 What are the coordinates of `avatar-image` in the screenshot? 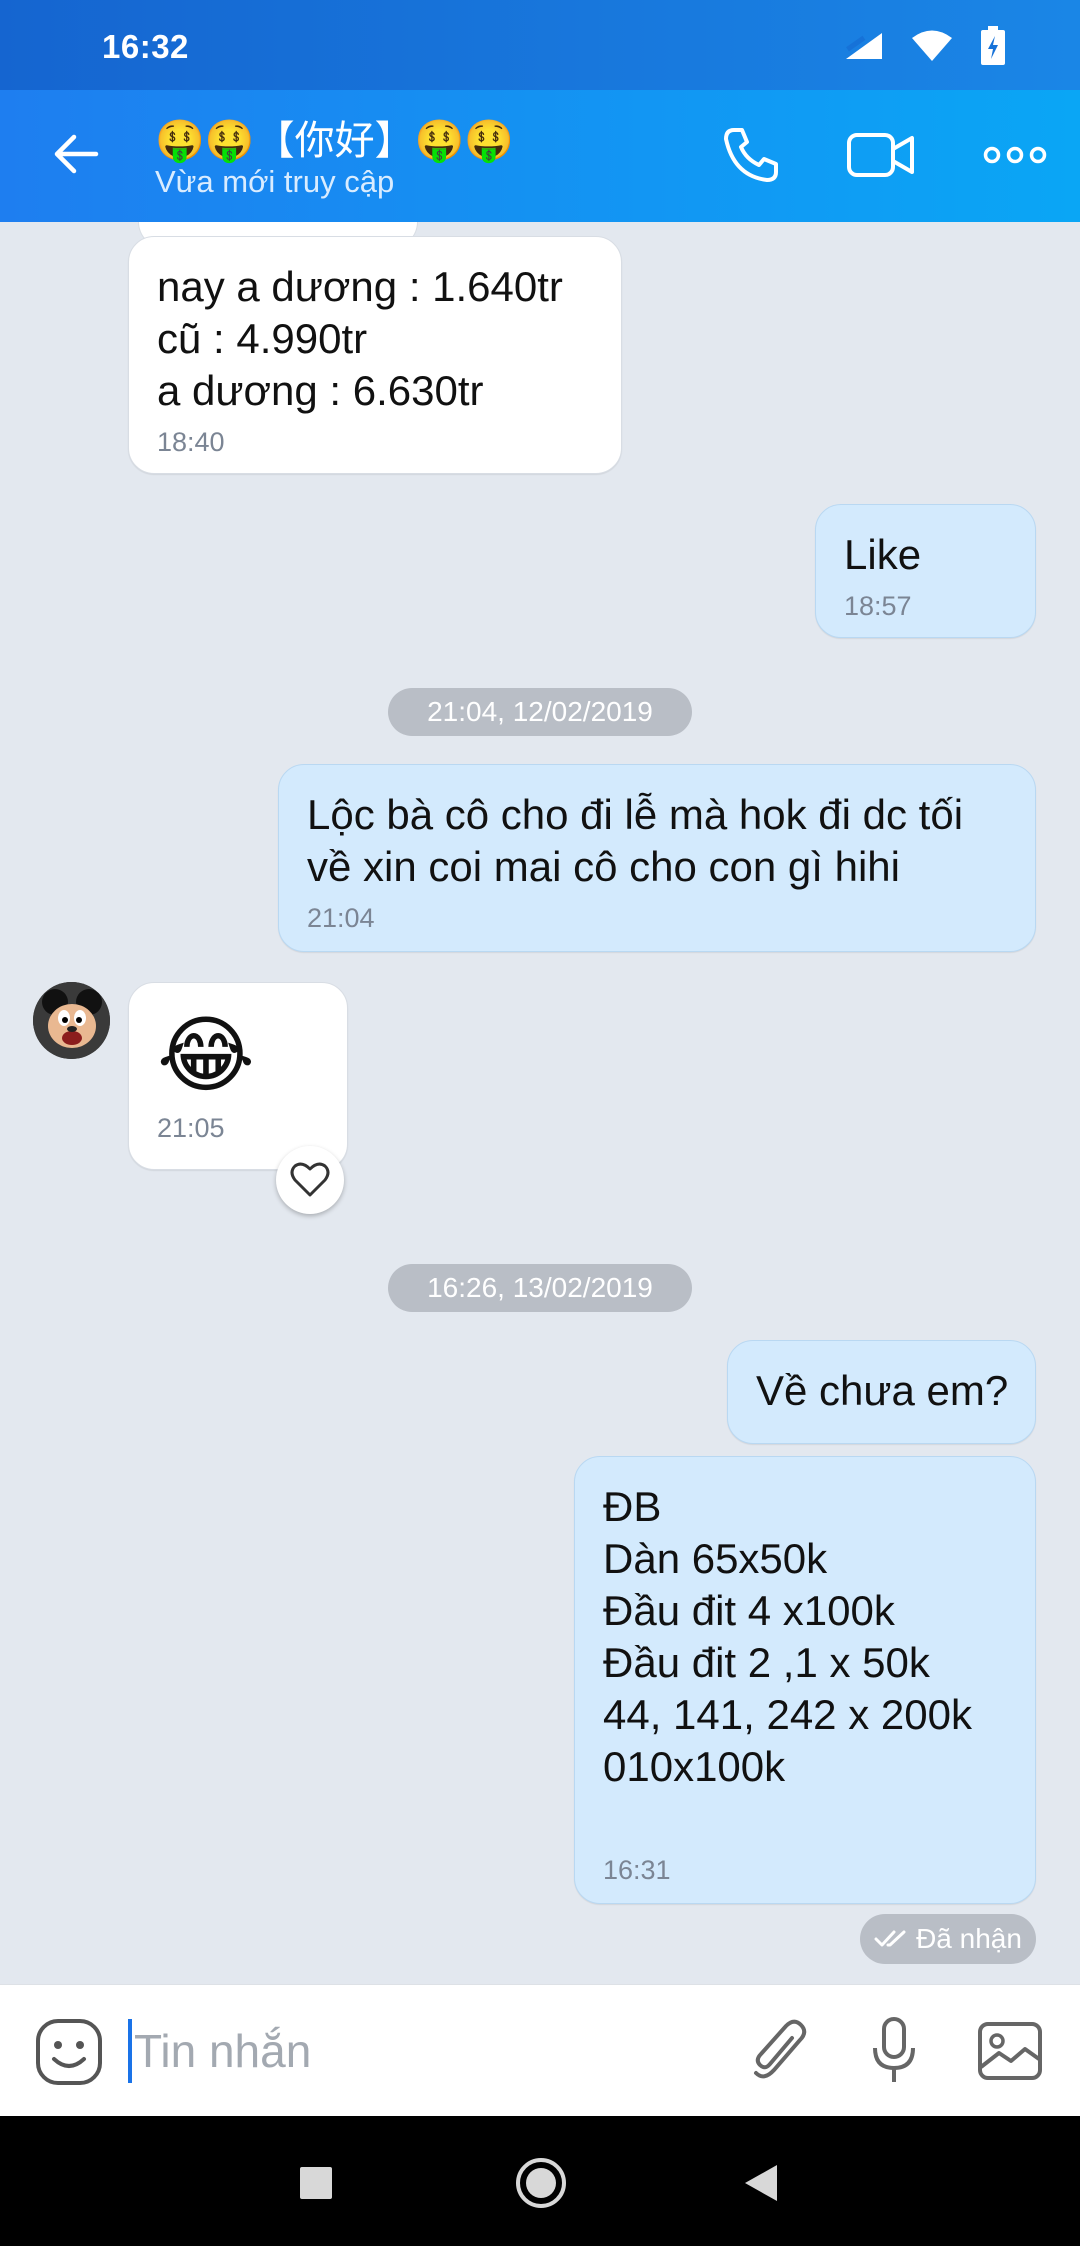 It's located at (71, 1020).